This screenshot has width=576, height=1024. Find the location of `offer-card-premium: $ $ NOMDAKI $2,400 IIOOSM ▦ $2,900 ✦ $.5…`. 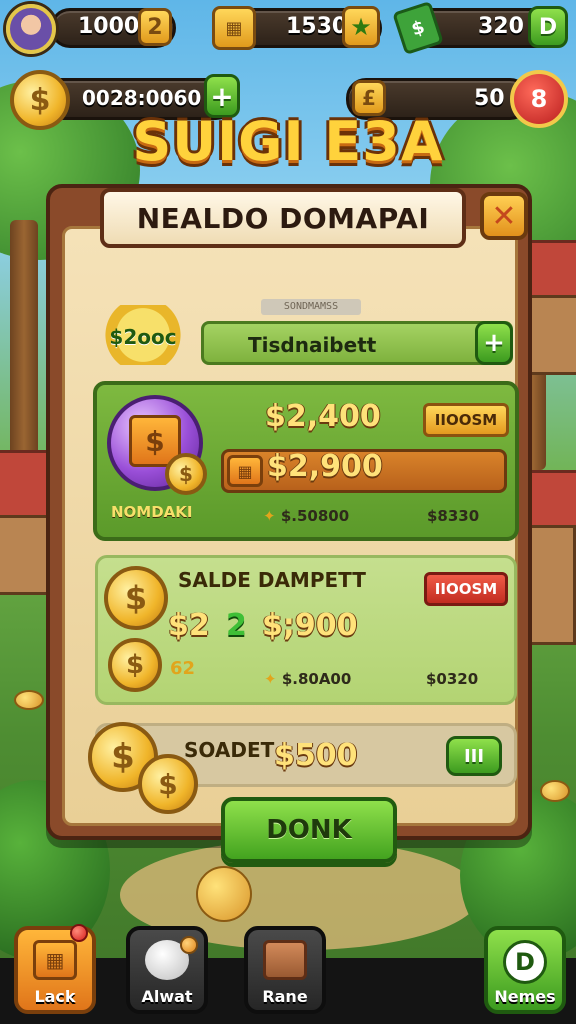

offer-card-premium: $ $ NOMDAKI $2,400 IIOOSM ▦ $2,900 ✦ $.5… is located at coordinates (306, 461).